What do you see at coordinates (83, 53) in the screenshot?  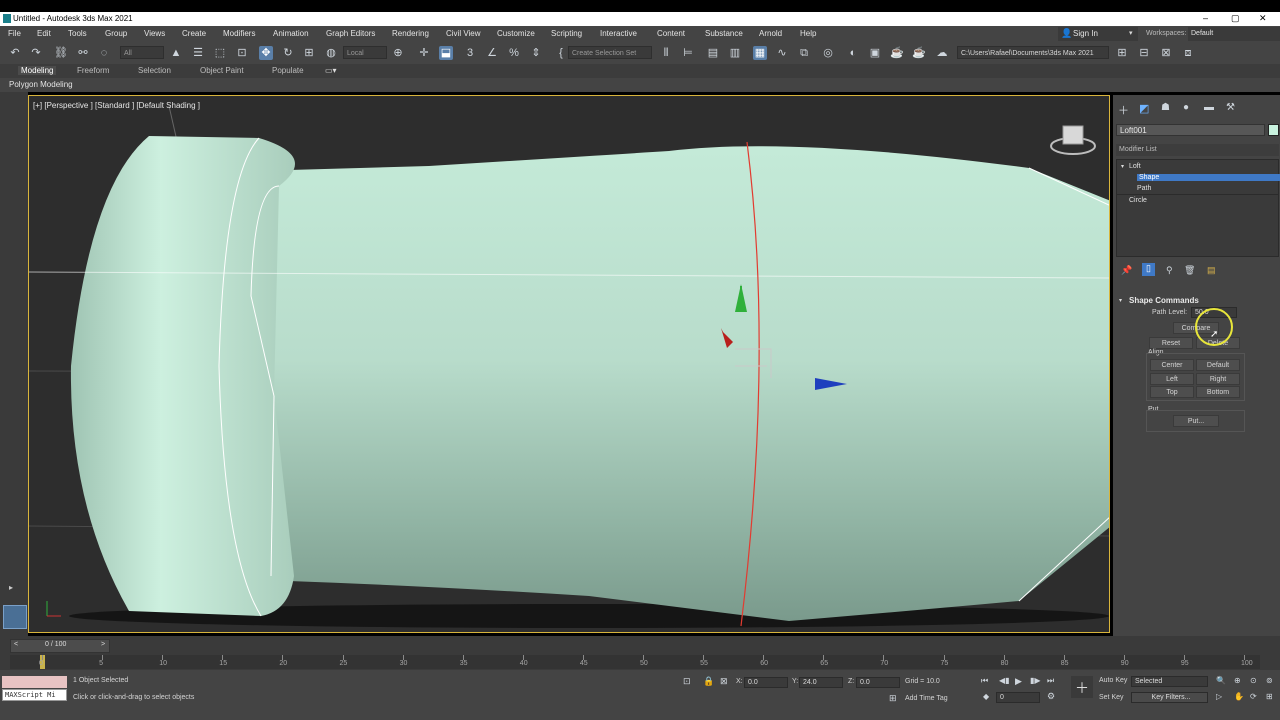 I see `unlink-icon: ⚯` at bounding box center [83, 53].